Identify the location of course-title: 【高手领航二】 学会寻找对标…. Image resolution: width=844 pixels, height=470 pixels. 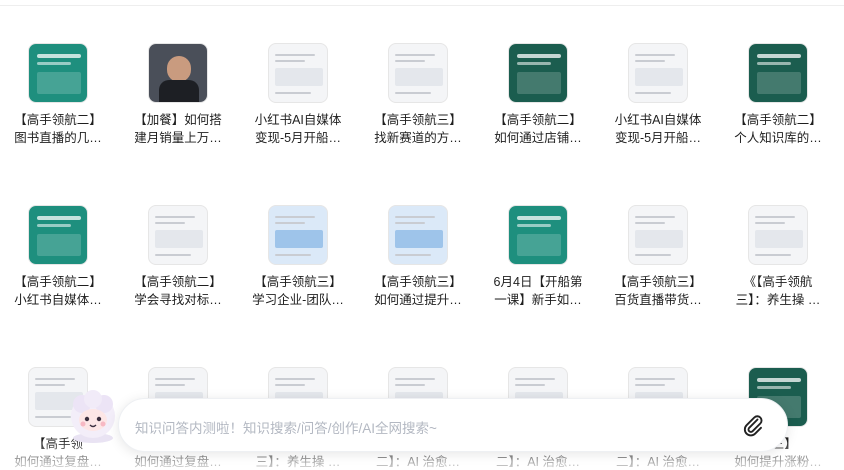
(178, 291).